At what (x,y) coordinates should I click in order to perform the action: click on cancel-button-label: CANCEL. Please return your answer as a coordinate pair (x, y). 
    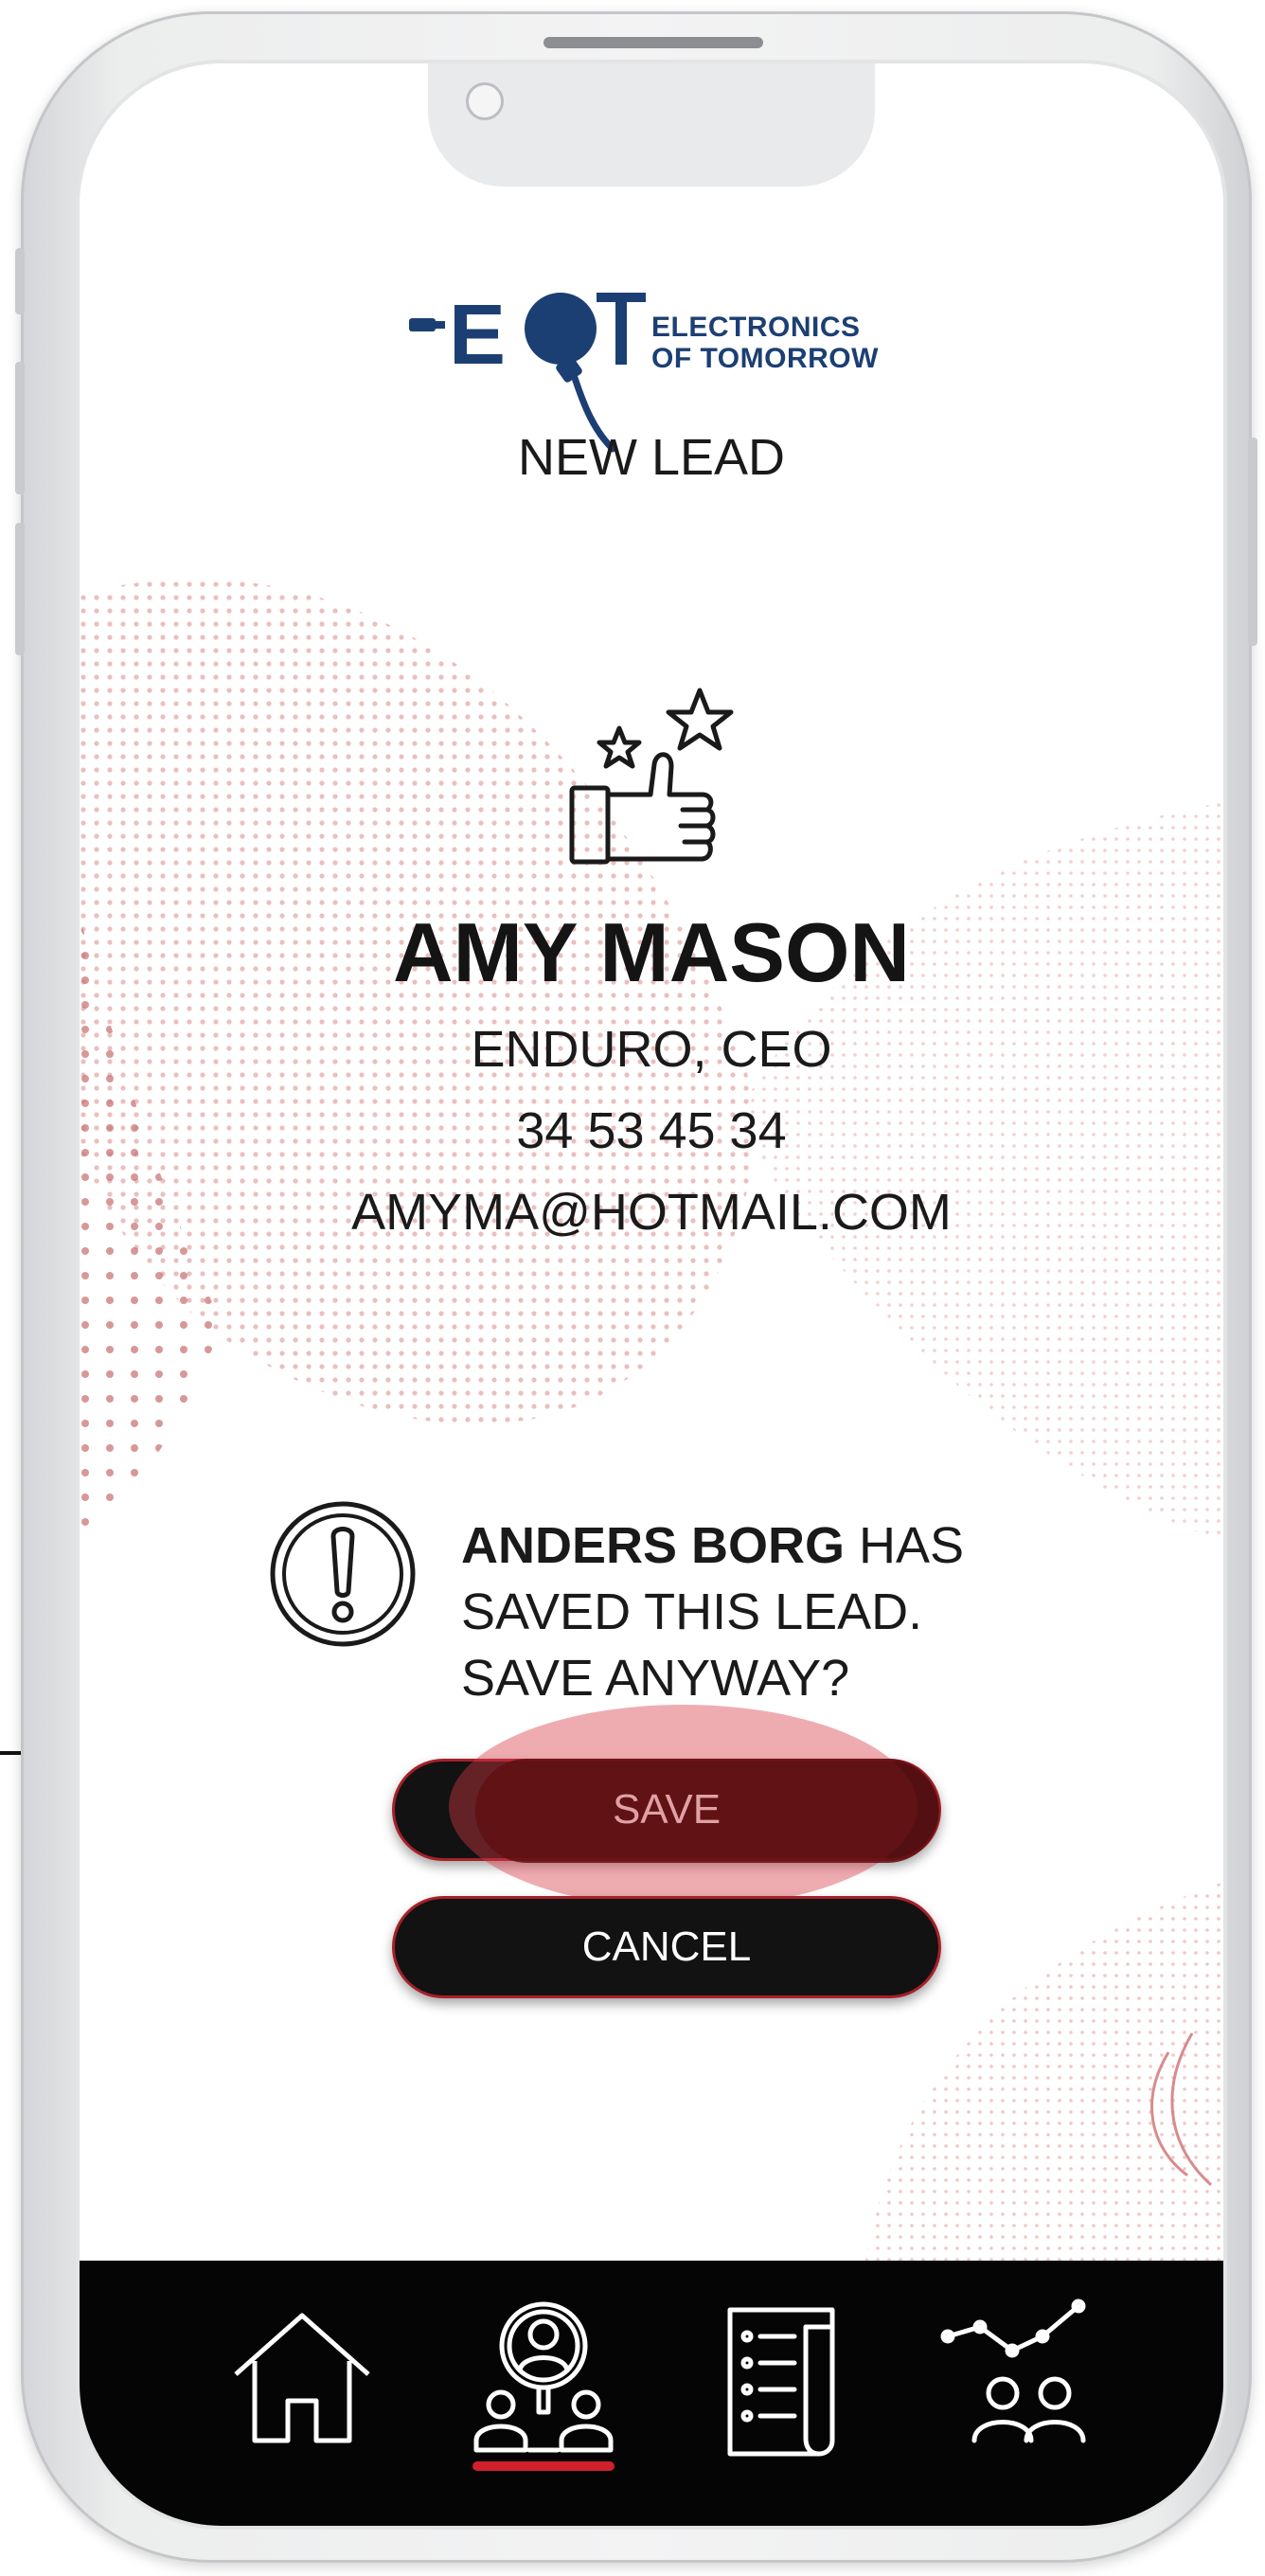
    Looking at the image, I should click on (666, 1946).